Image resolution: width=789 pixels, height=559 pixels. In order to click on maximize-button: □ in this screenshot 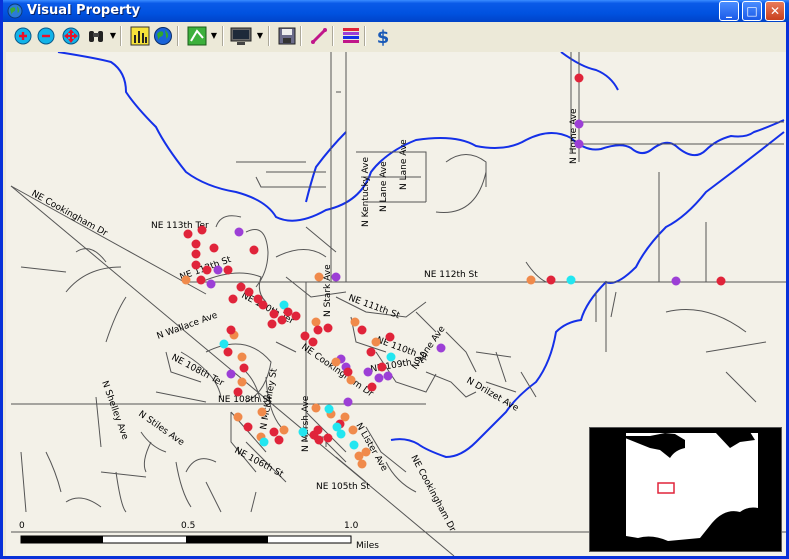, I will do `click(752, 11)`.